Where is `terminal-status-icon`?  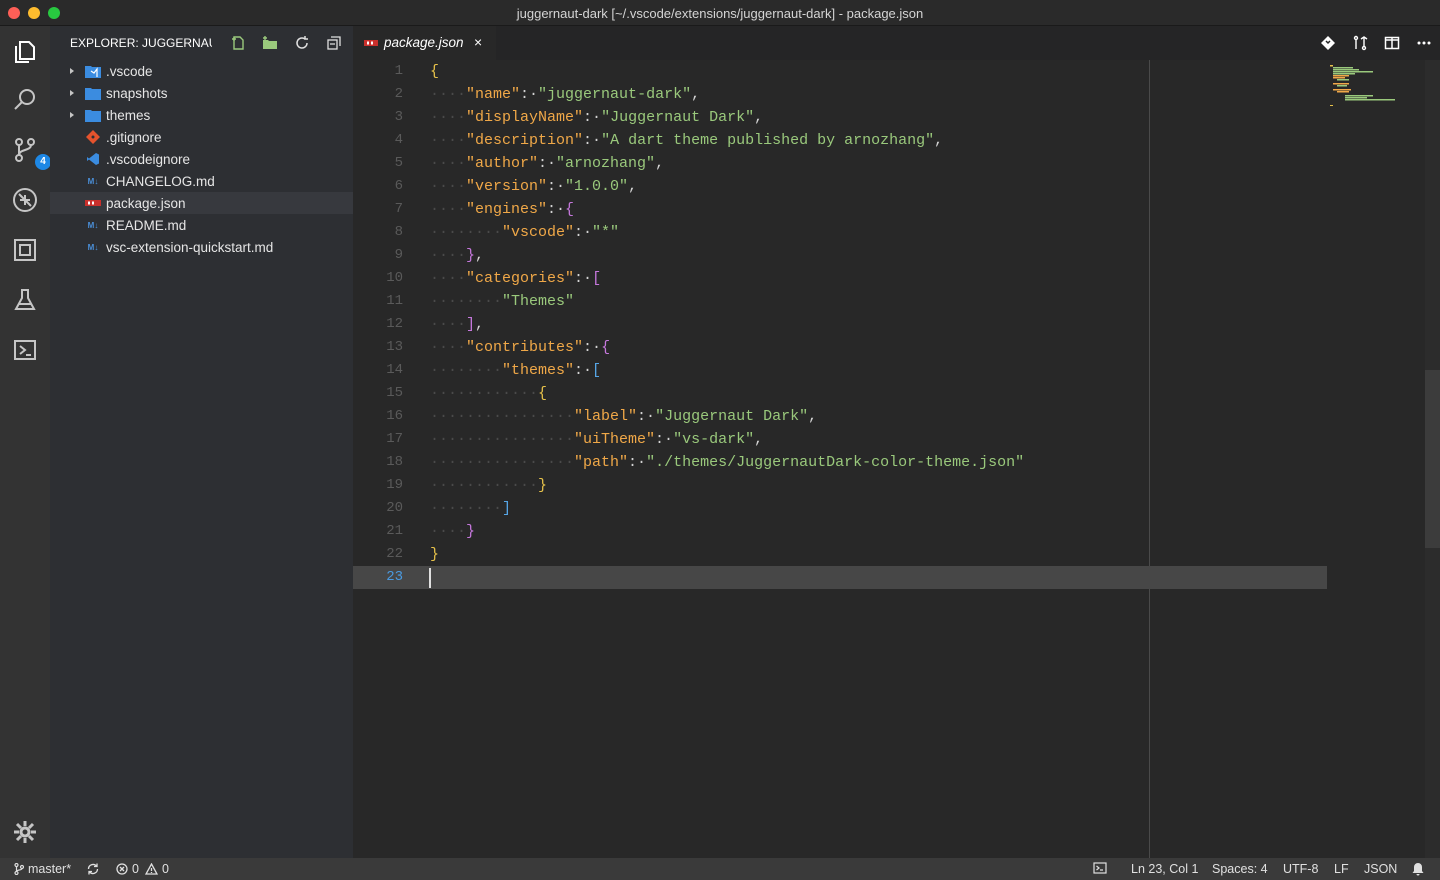
terminal-status-icon is located at coordinates (1102, 868).